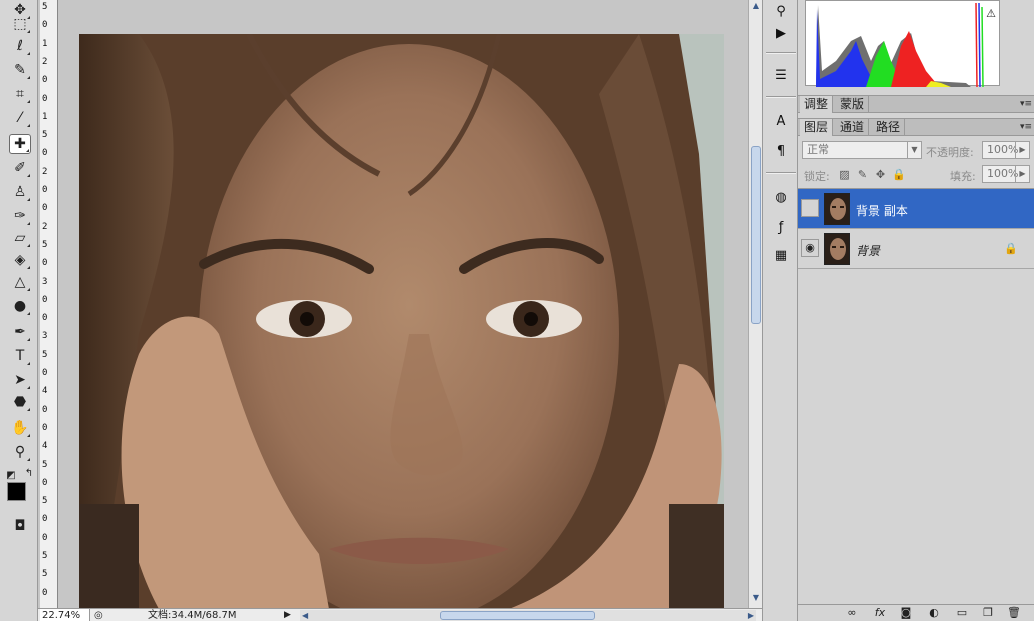 The width and height of the screenshot is (1034, 621). I want to click on layer-style-fx-icon: fx, so click(880, 613).